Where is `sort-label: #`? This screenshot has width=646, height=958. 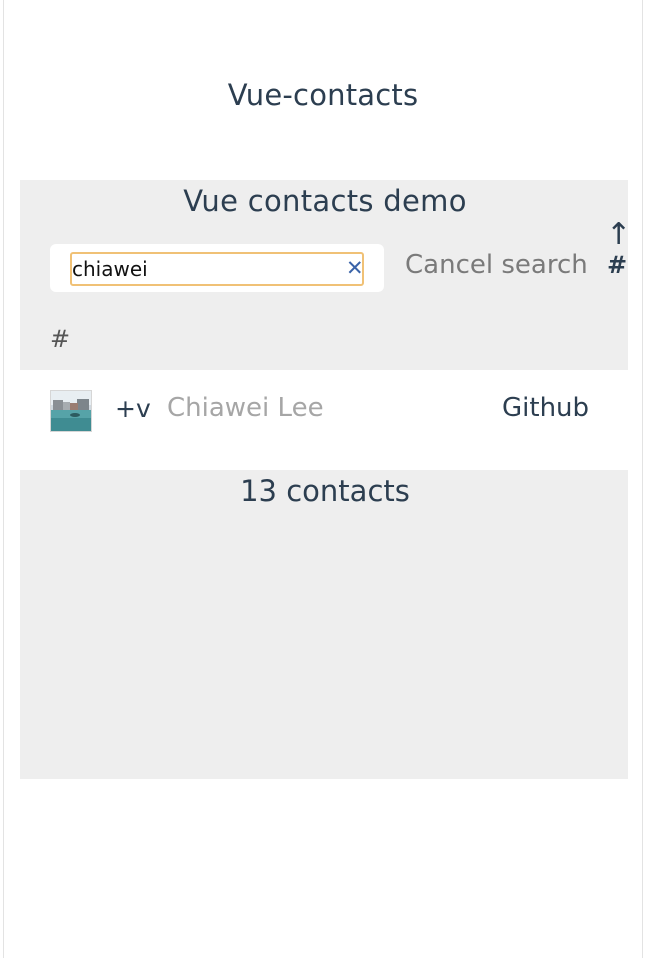
sort-label: # is located at coordinates (617, 265).